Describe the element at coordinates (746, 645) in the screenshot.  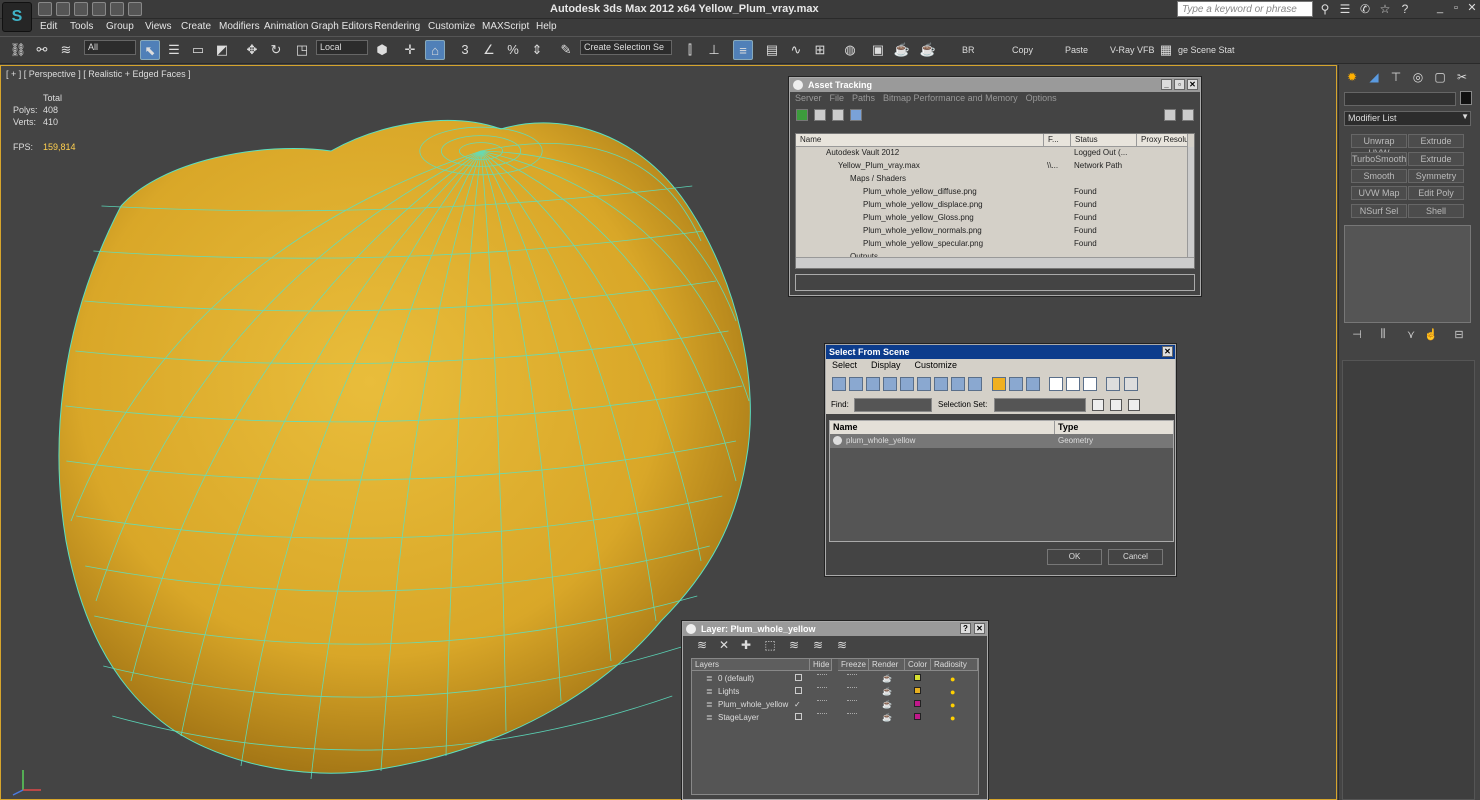
I see `add-to-layer-icon: ✚` at that location.